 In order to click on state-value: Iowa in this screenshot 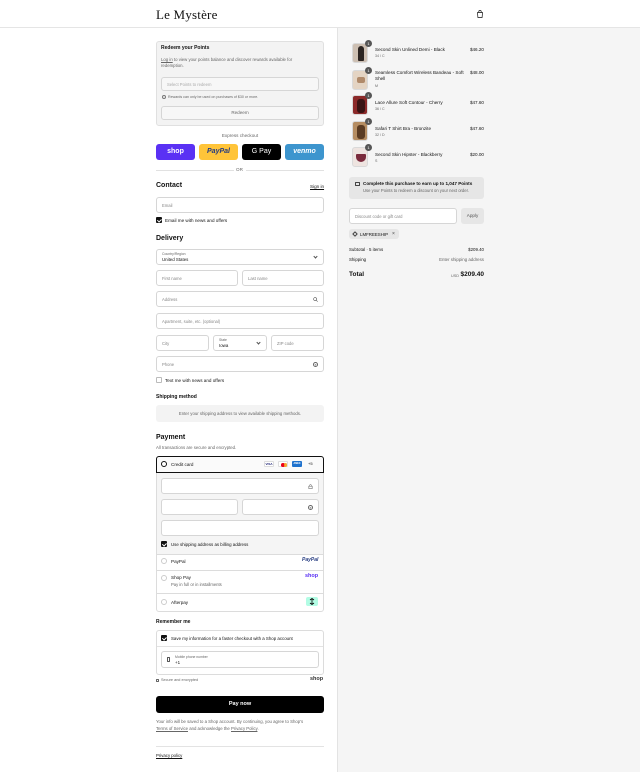, I will do `click(224, 345)`.